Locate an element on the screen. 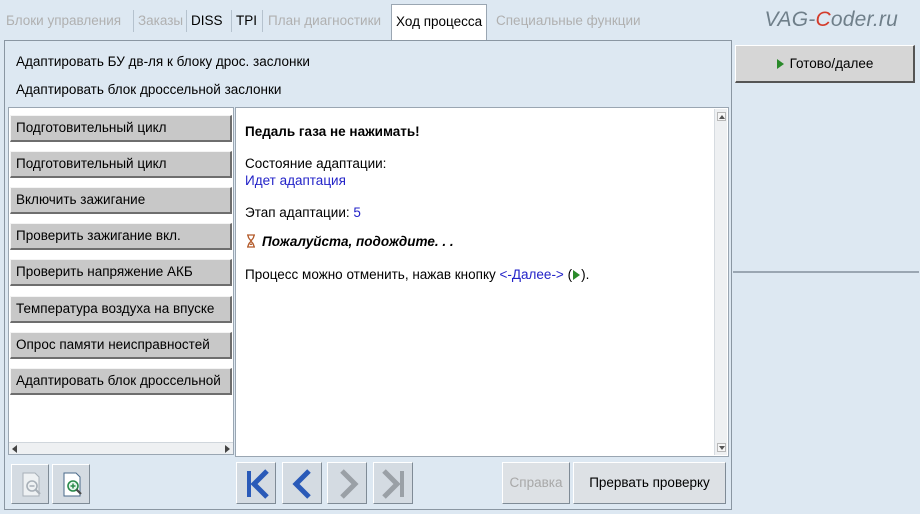 The image size is (920, 514). adaptation-stage-value: 5 is located at coordinates (357, 212).